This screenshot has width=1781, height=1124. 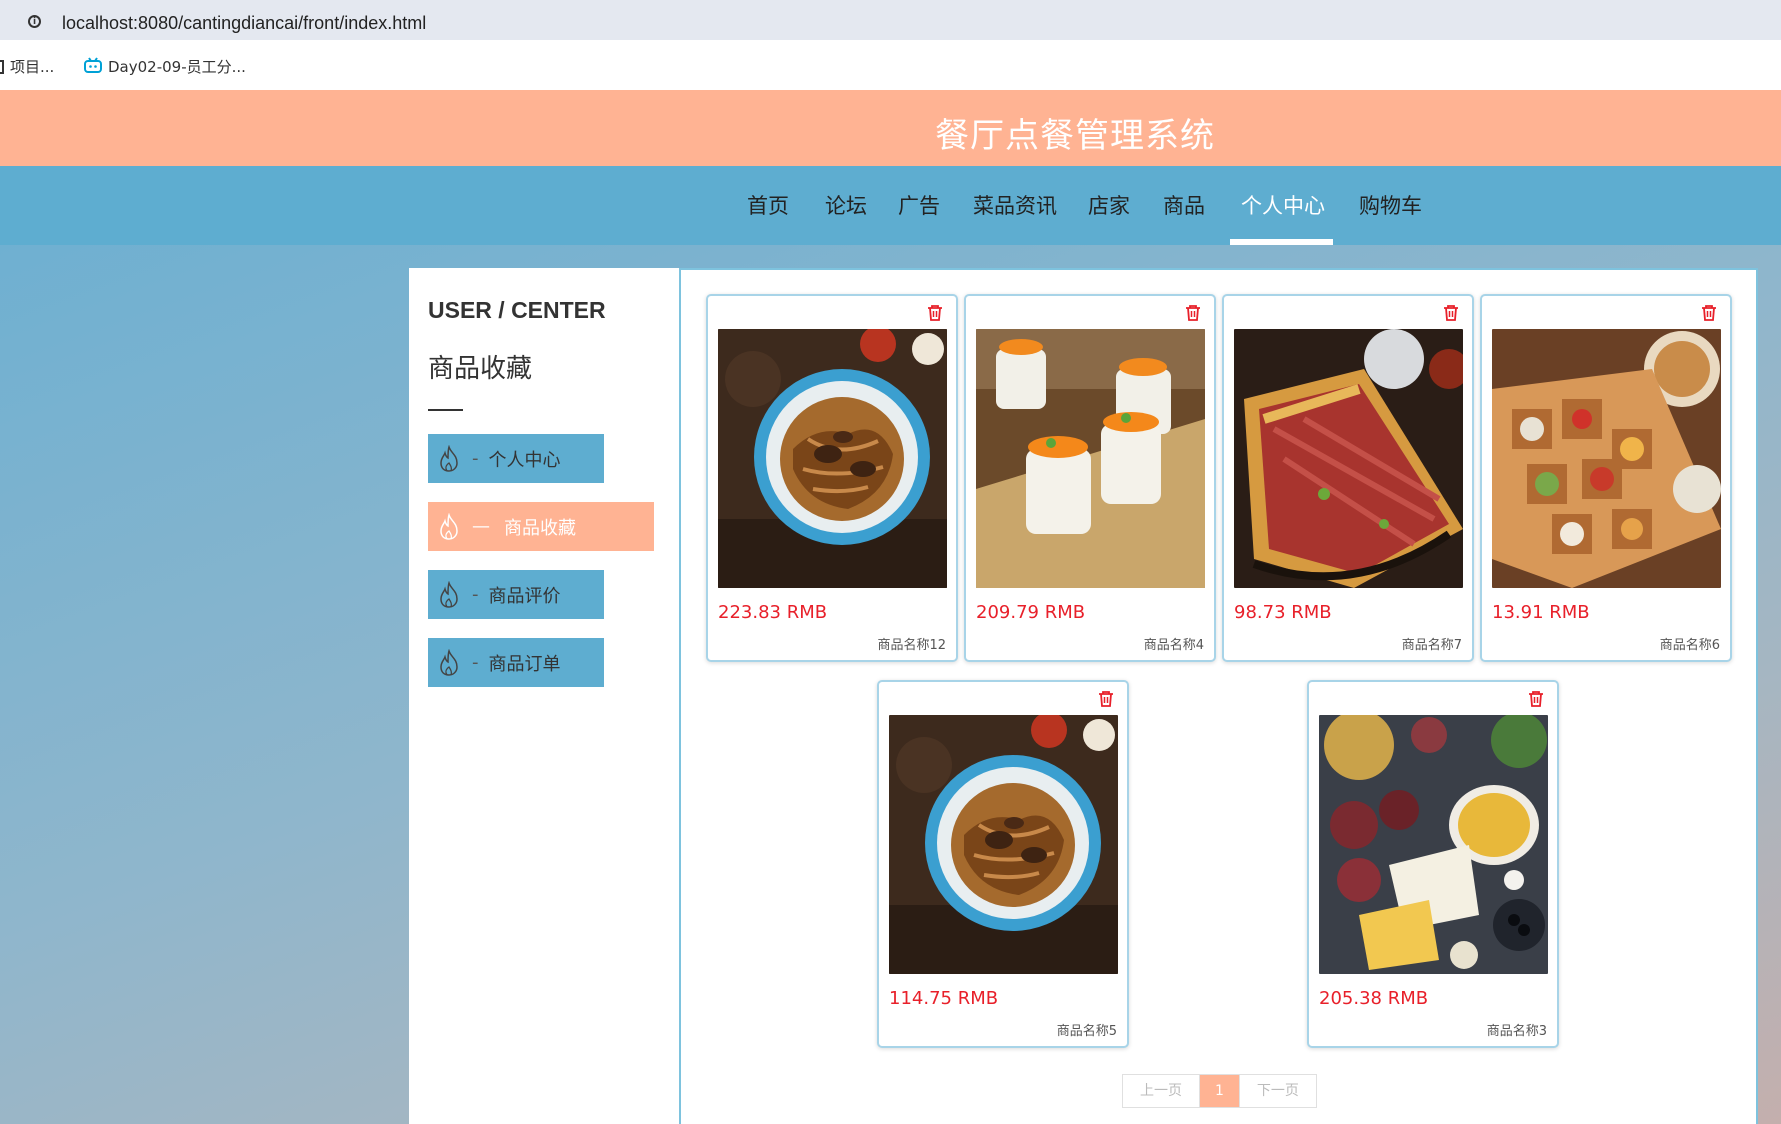 What do you see at coordinates (1090, 458) in the screenshot?
I see `product-image-sushi` at bounding box center [1090, 458].